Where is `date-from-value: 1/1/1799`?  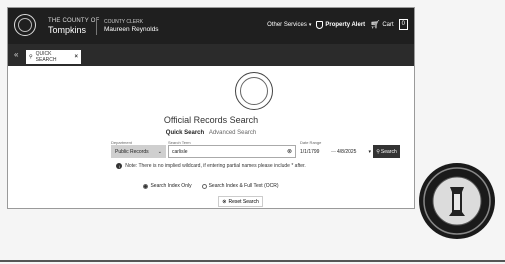
date-from-value: 1/1/1799 is located at coordinates (310, 151).